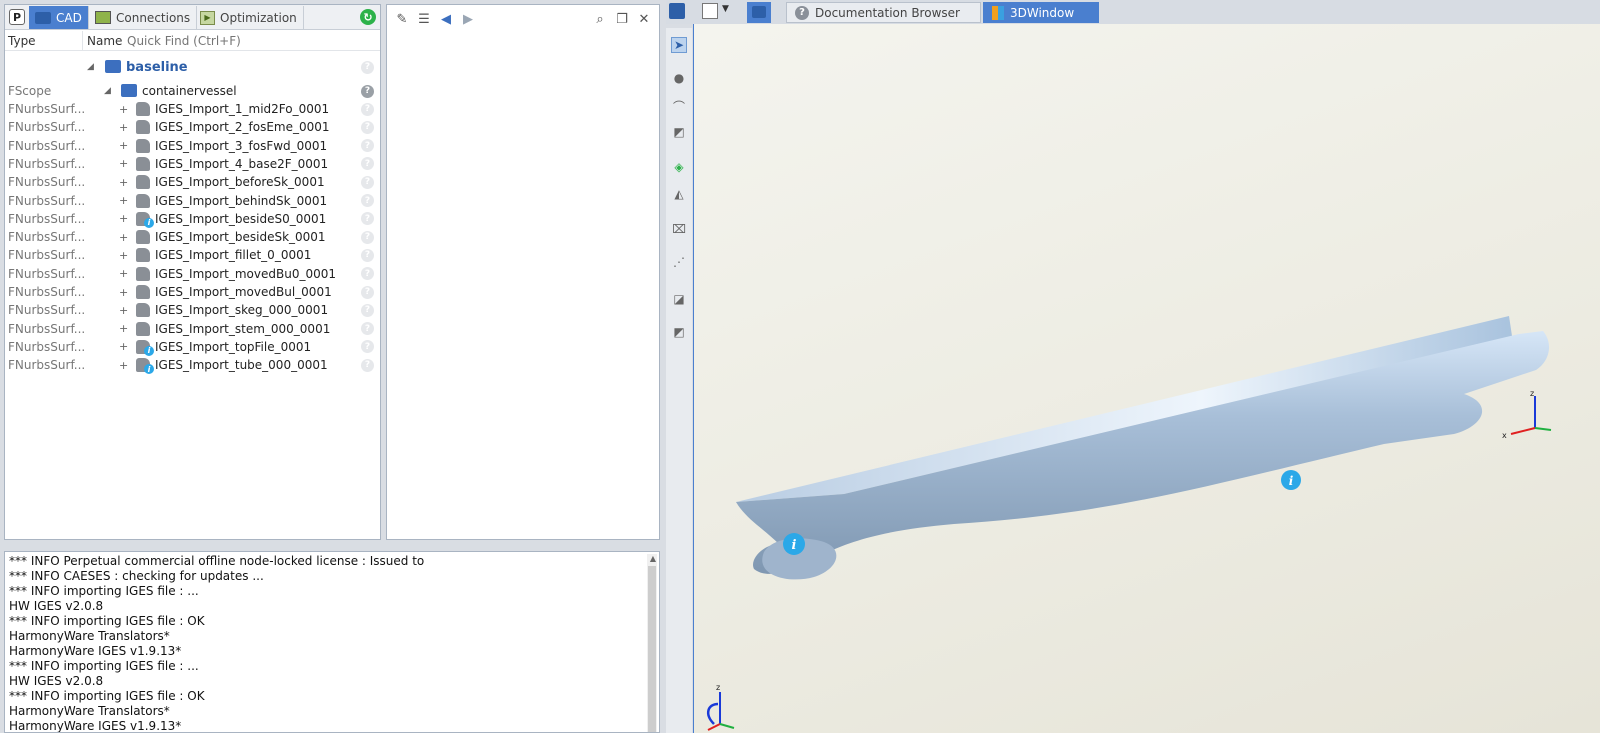  Describe the element at coordinates (446, 19) in the screenshot. I see `back-arrow-icon: ◀` at that location.